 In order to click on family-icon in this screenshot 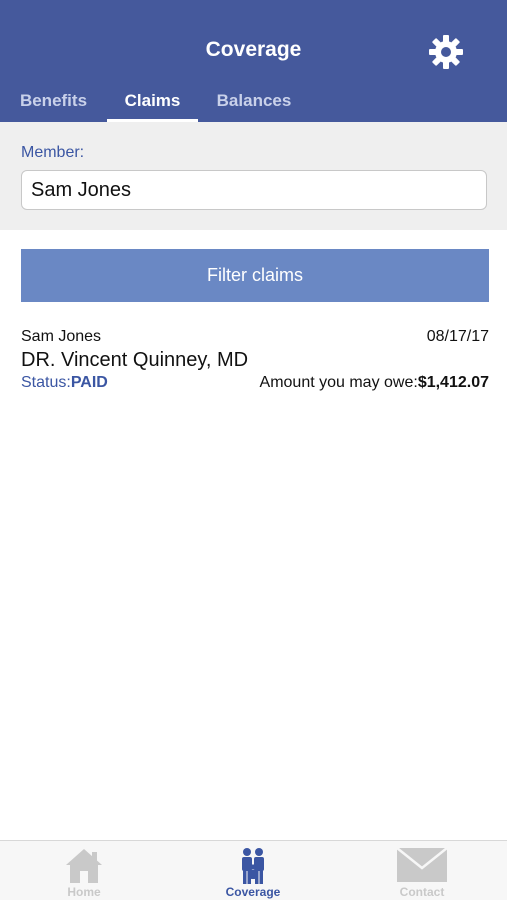, I will do `click(253, 866)`.